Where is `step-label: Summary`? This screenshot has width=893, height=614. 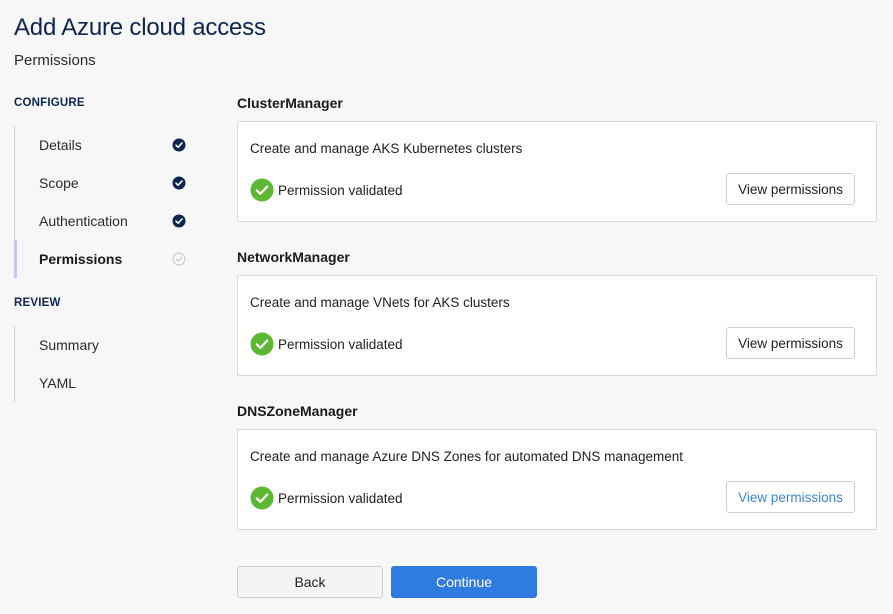 step-label: Summary is located at coordinates (69, 345).